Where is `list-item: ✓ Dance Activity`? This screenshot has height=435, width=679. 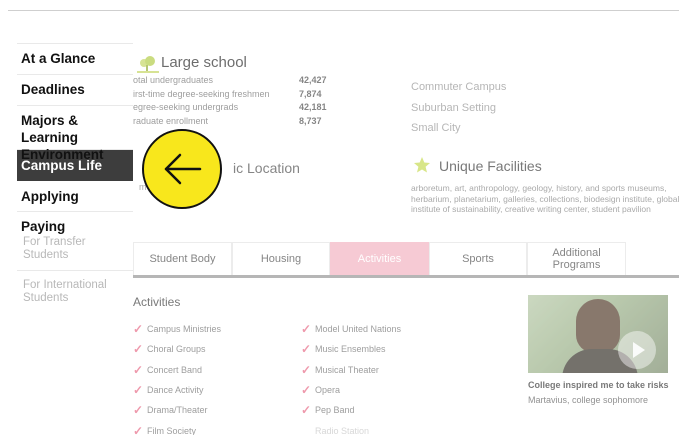 list-item: ✓ Dance Activity is located at coordinates (168, 390).